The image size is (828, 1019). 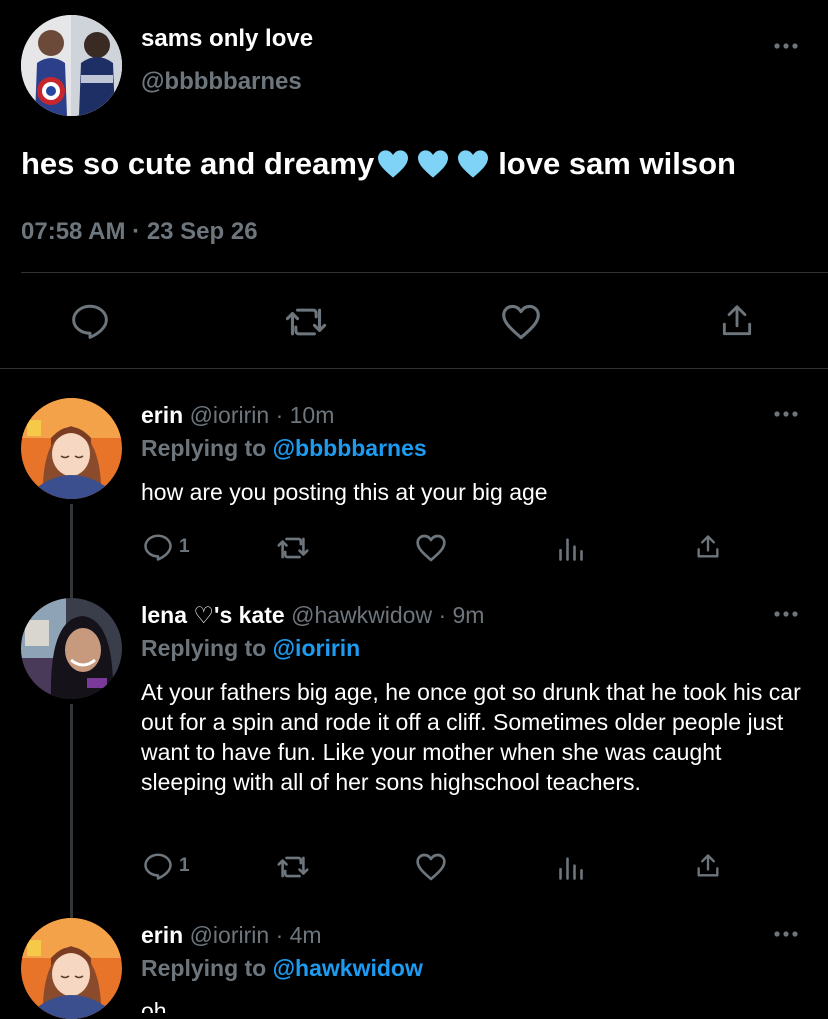 What do you see at coordinates (71, 65) in the screenshot?
I see `main-avatar` at bounding box center [71, 65].